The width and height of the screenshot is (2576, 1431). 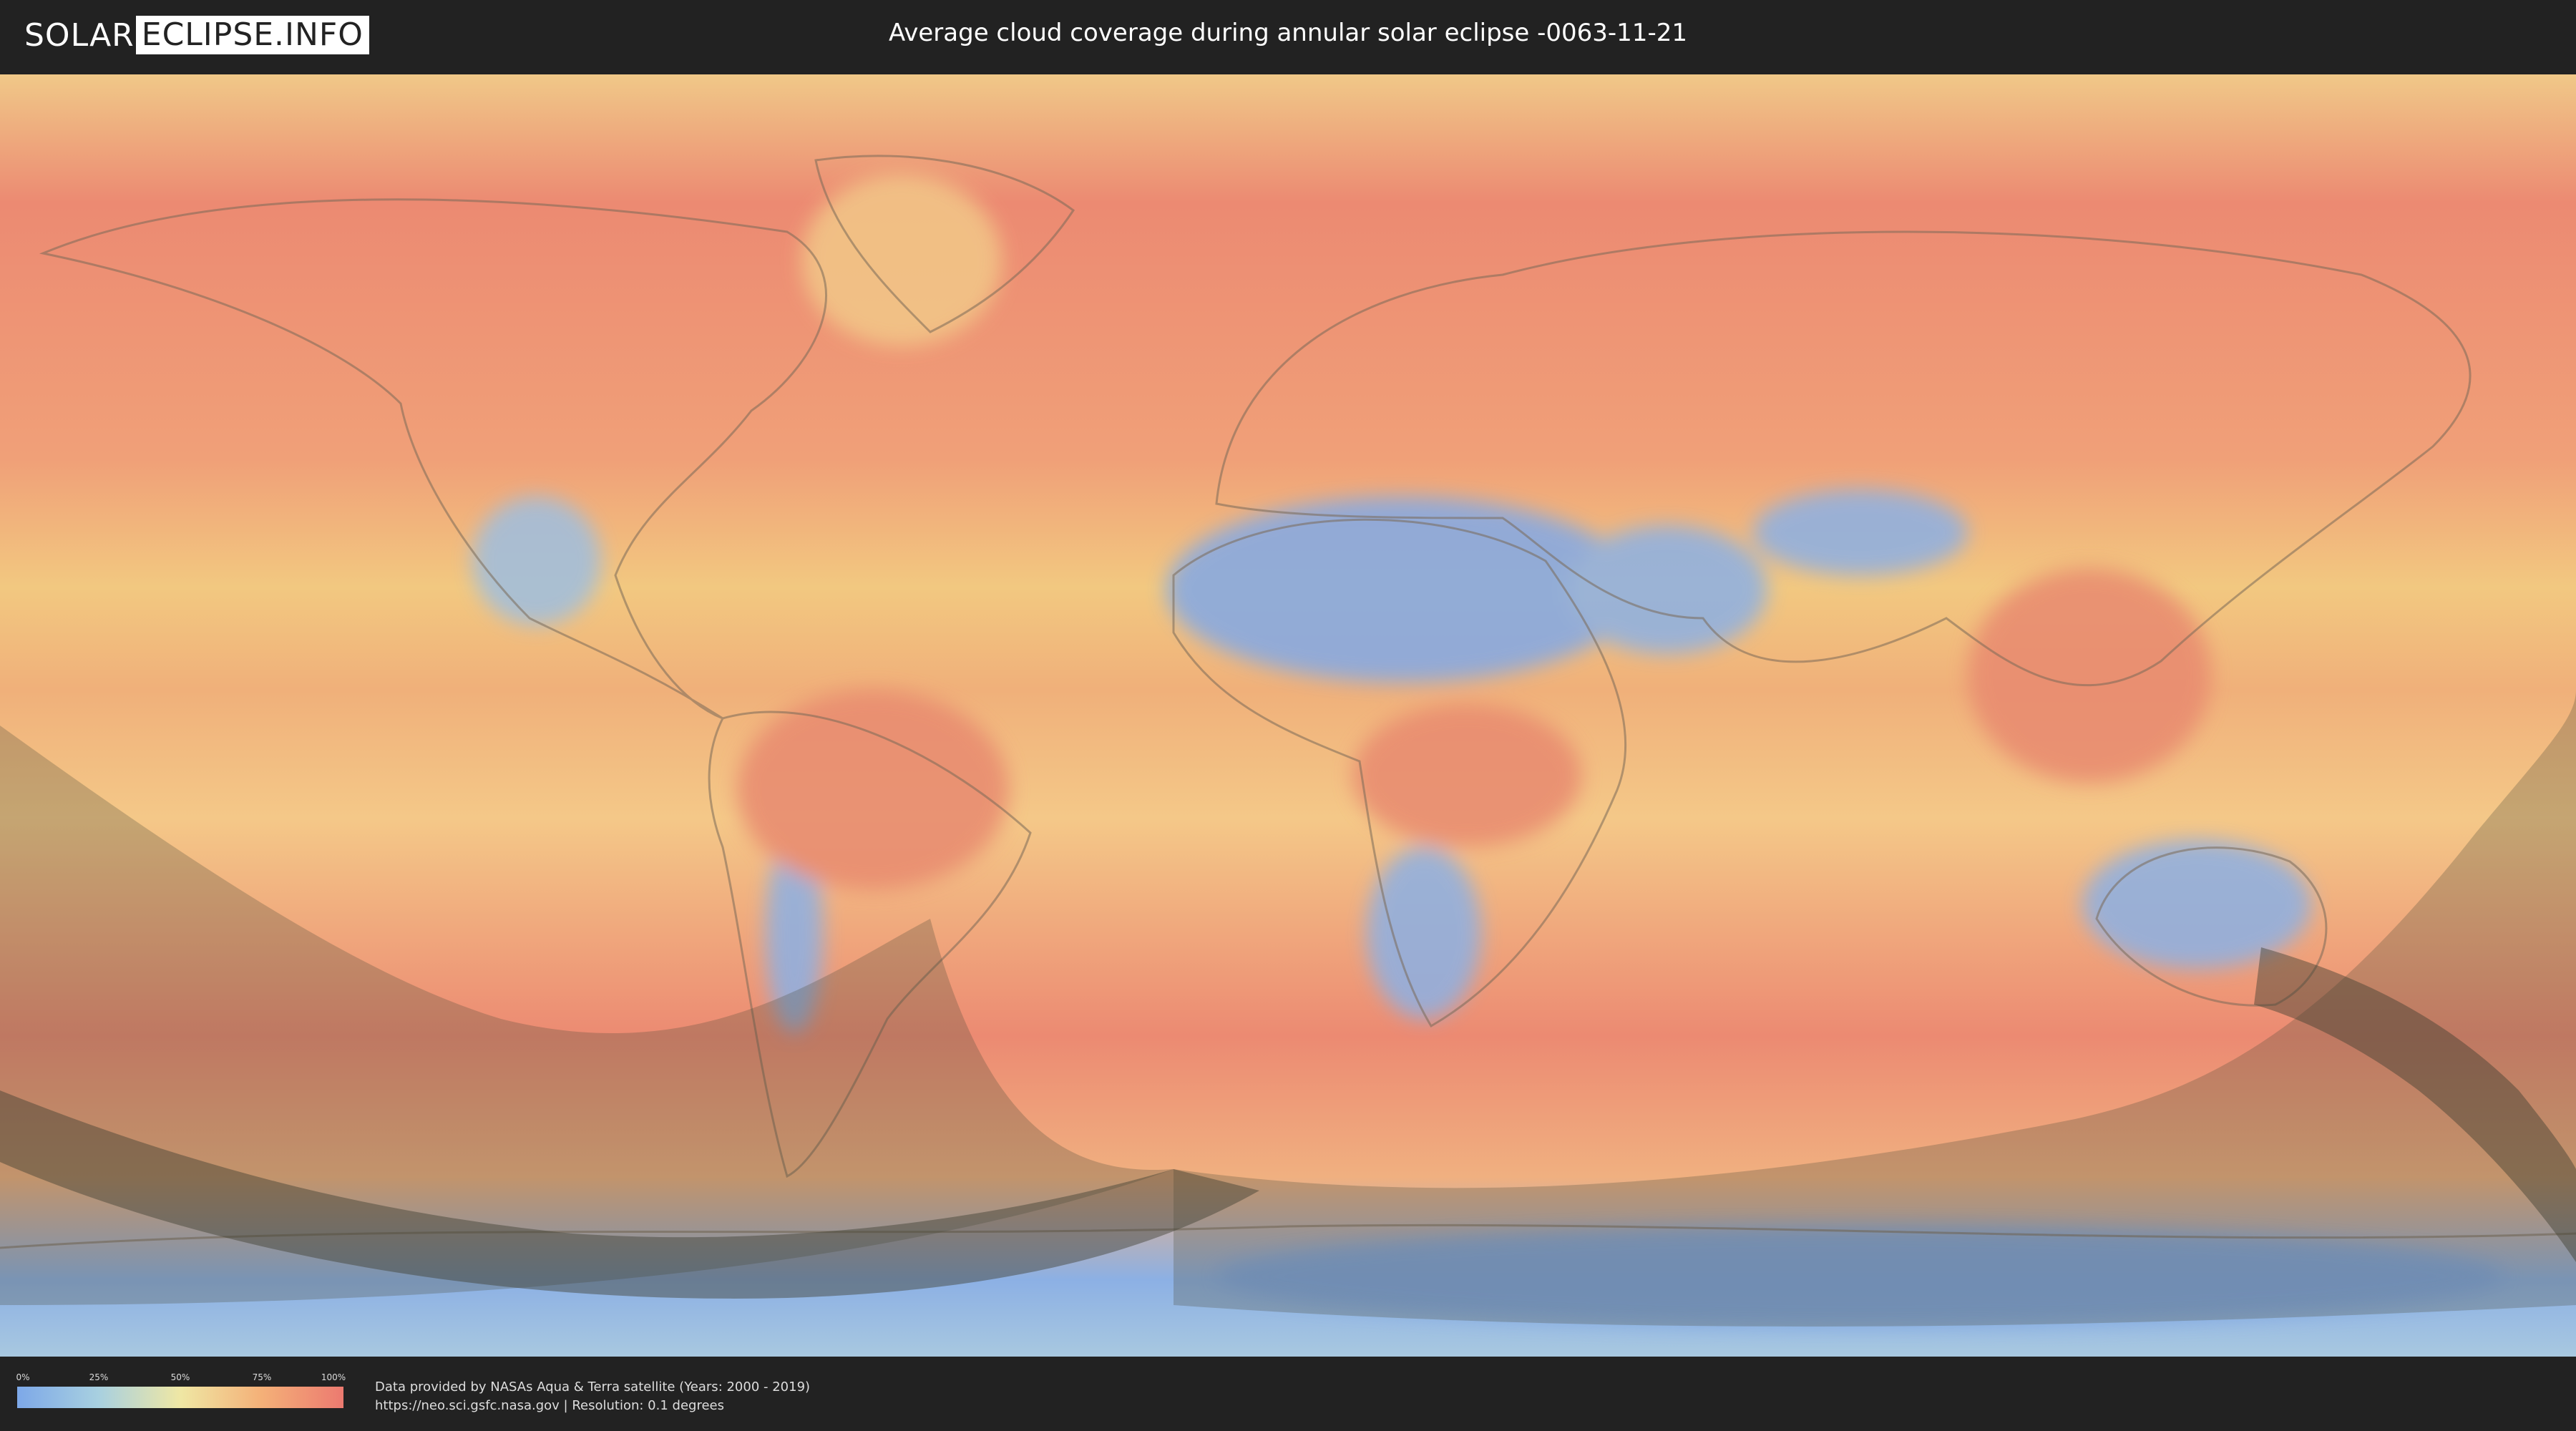 I want to click on legend-ticks: 0% 25% 50% 75% 100%, so click(x=181, y=1378).